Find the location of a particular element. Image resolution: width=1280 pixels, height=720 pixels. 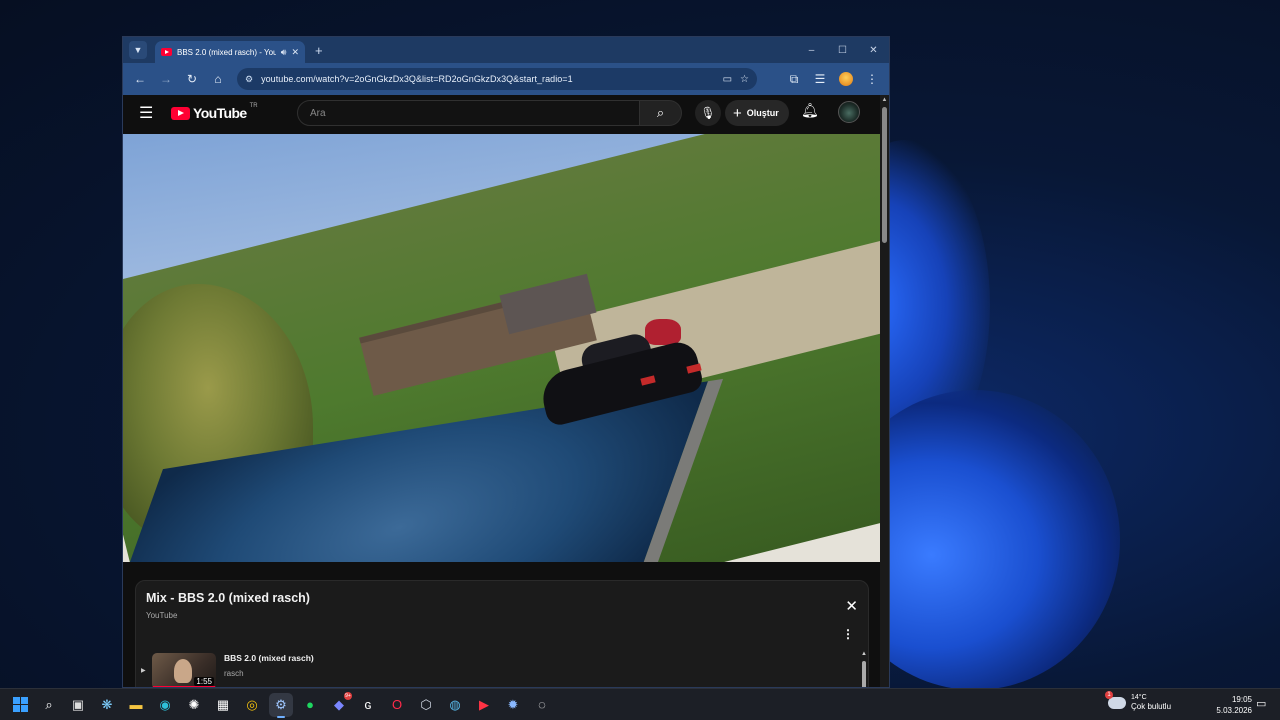

playlist-scroll-thumb is located at coordinates (864, 674).